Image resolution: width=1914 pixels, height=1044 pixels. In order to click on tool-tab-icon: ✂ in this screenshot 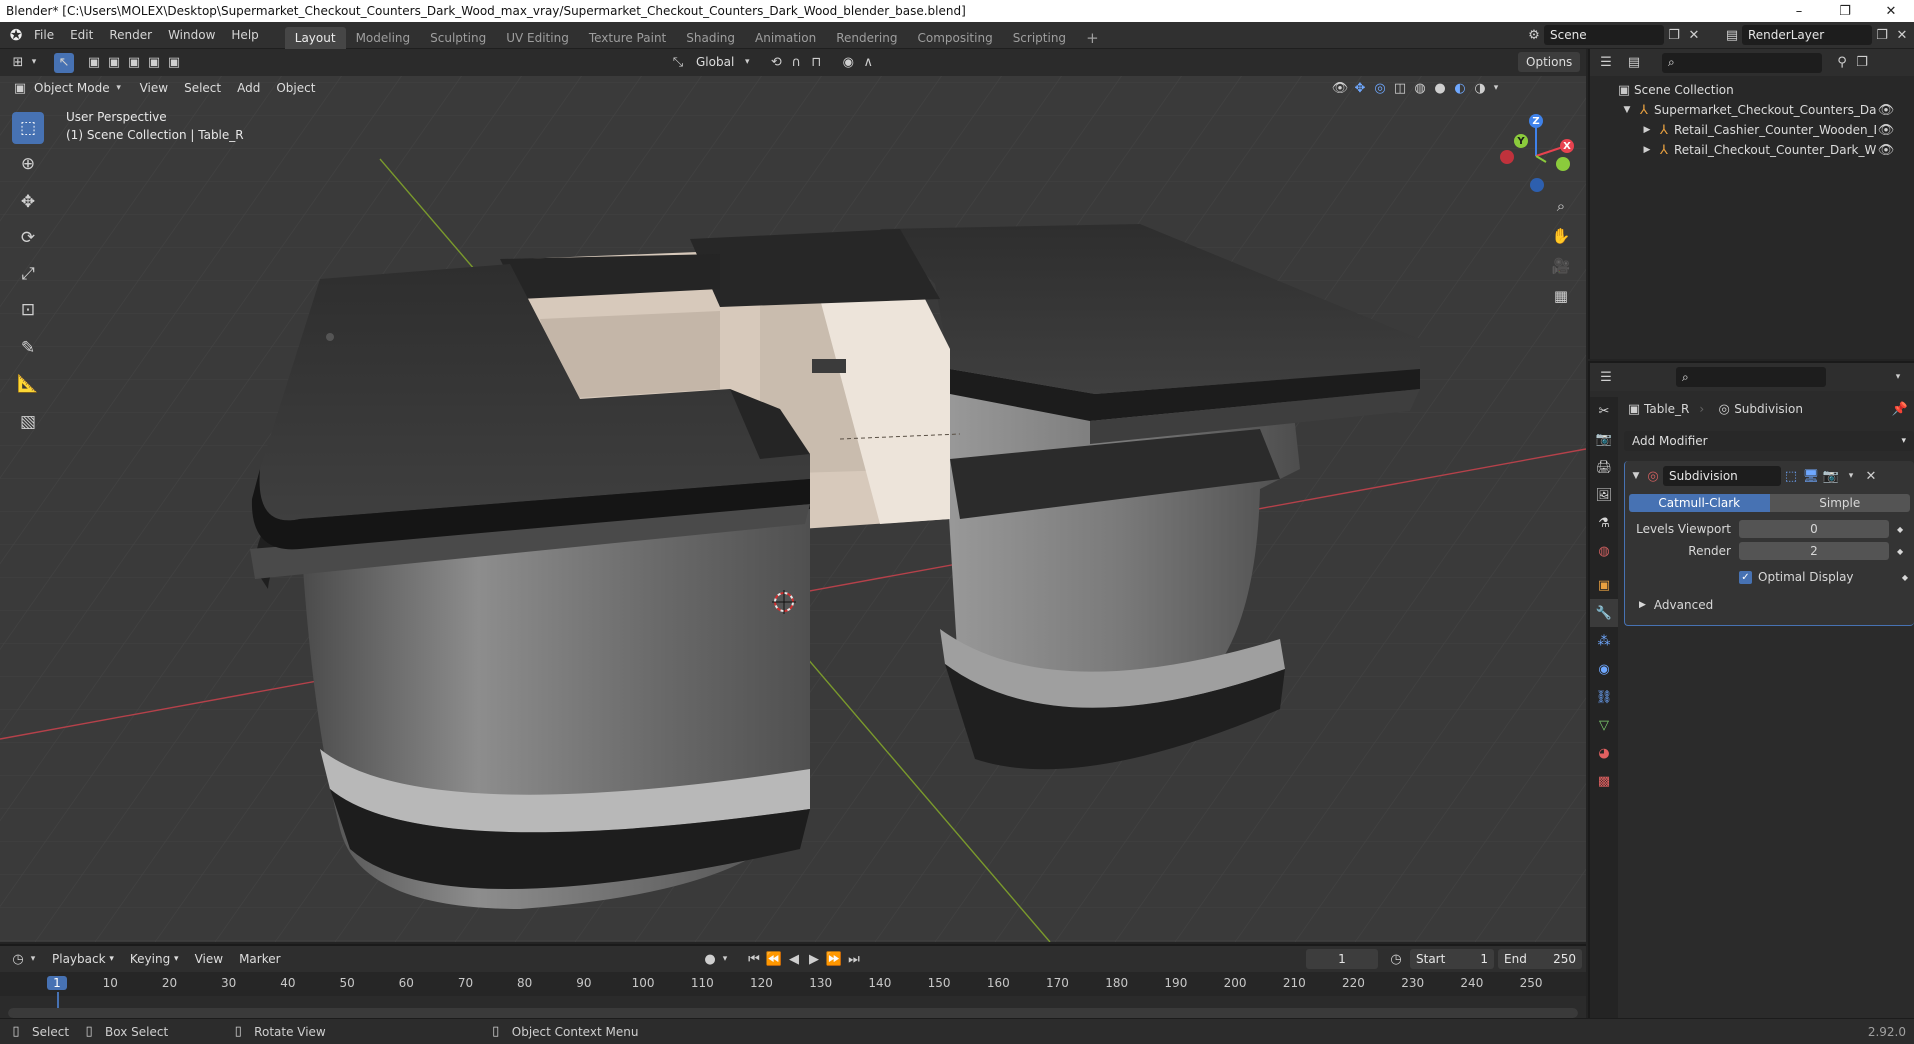, I will do `click(1604, 411)`.